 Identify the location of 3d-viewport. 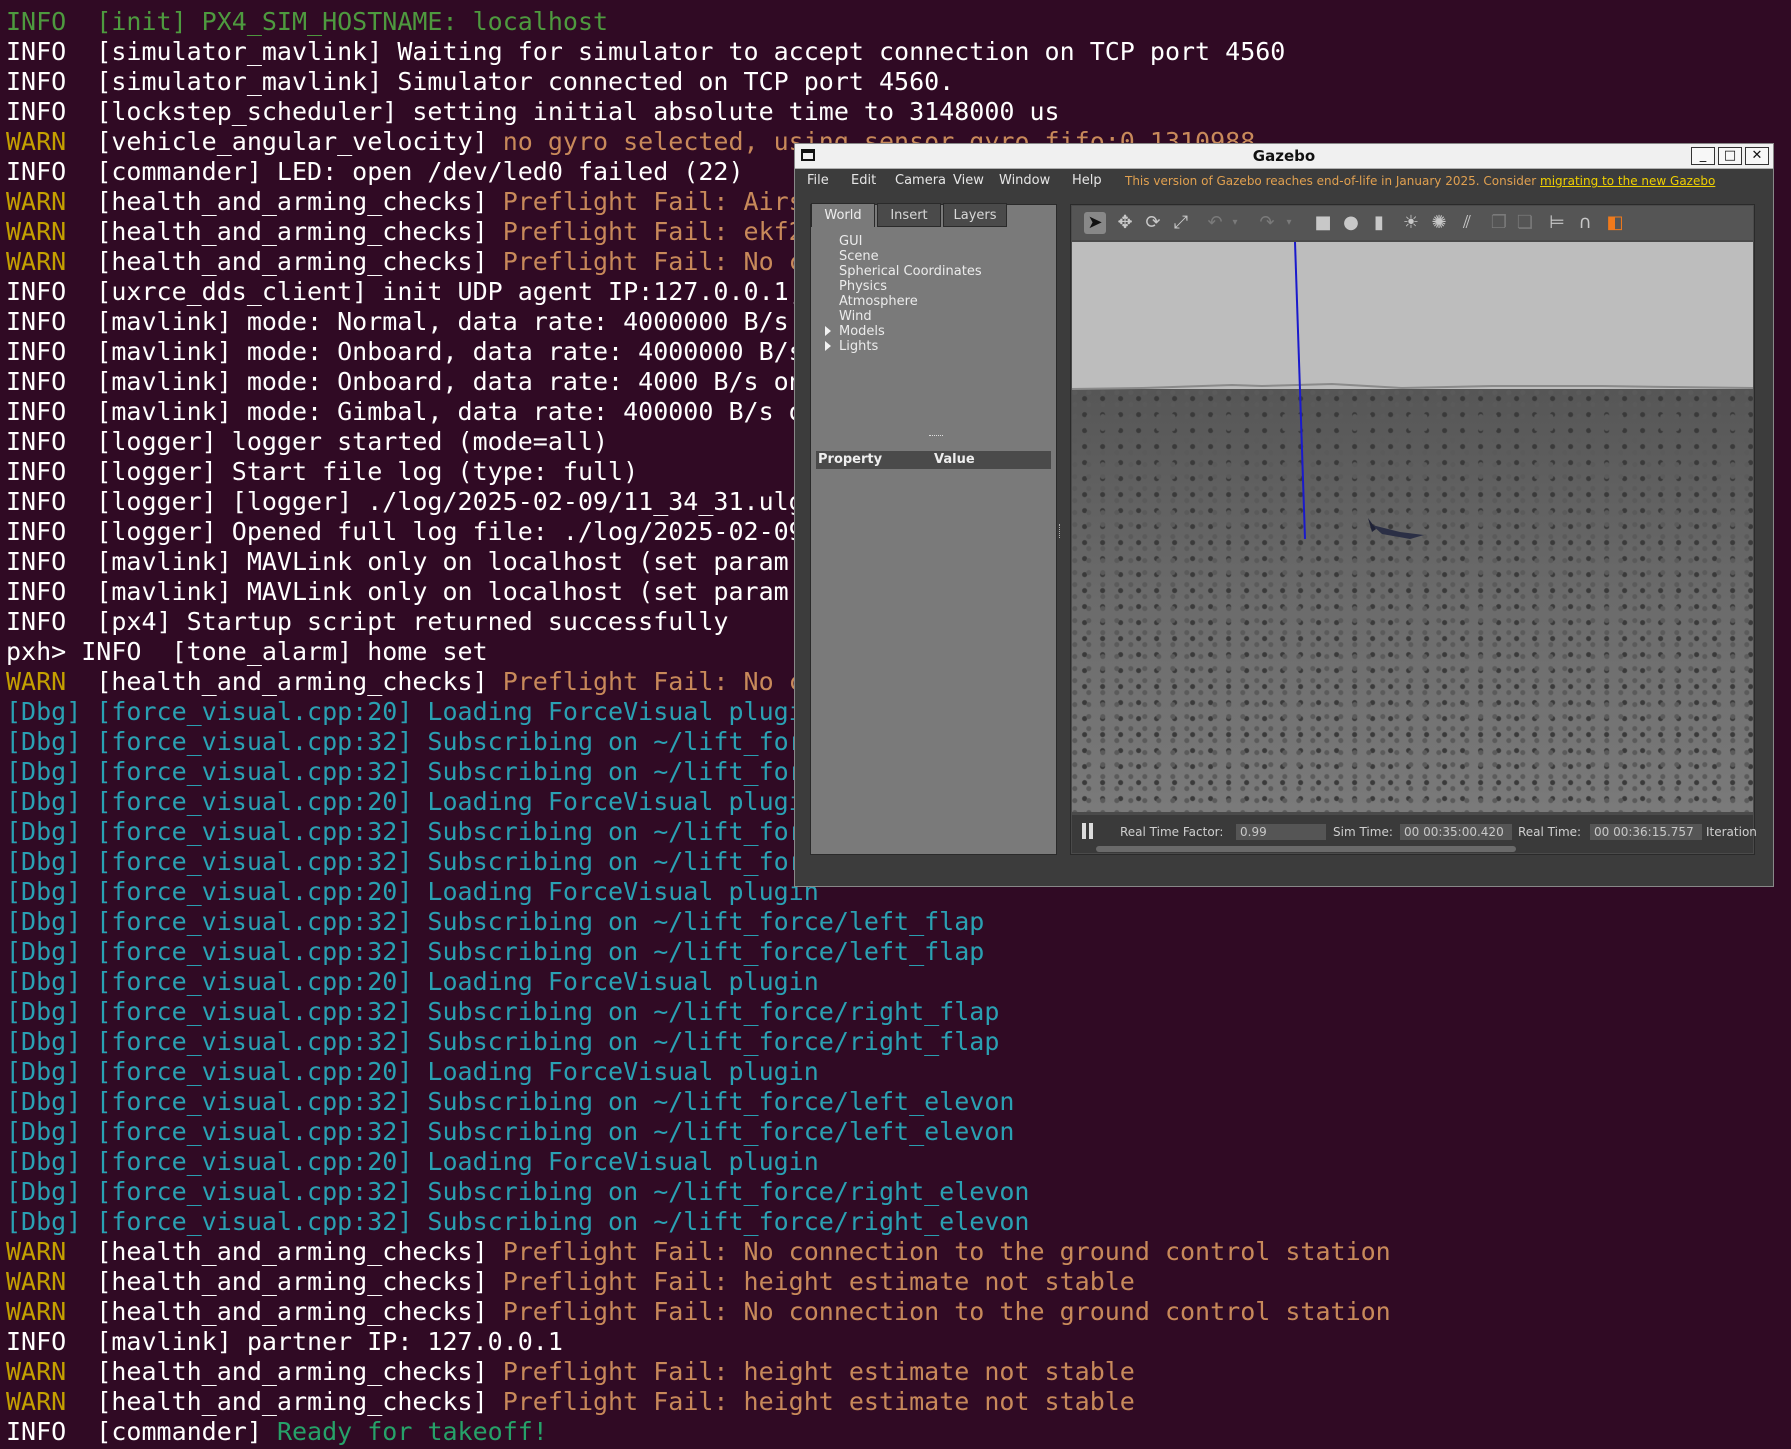
(1412, 527).